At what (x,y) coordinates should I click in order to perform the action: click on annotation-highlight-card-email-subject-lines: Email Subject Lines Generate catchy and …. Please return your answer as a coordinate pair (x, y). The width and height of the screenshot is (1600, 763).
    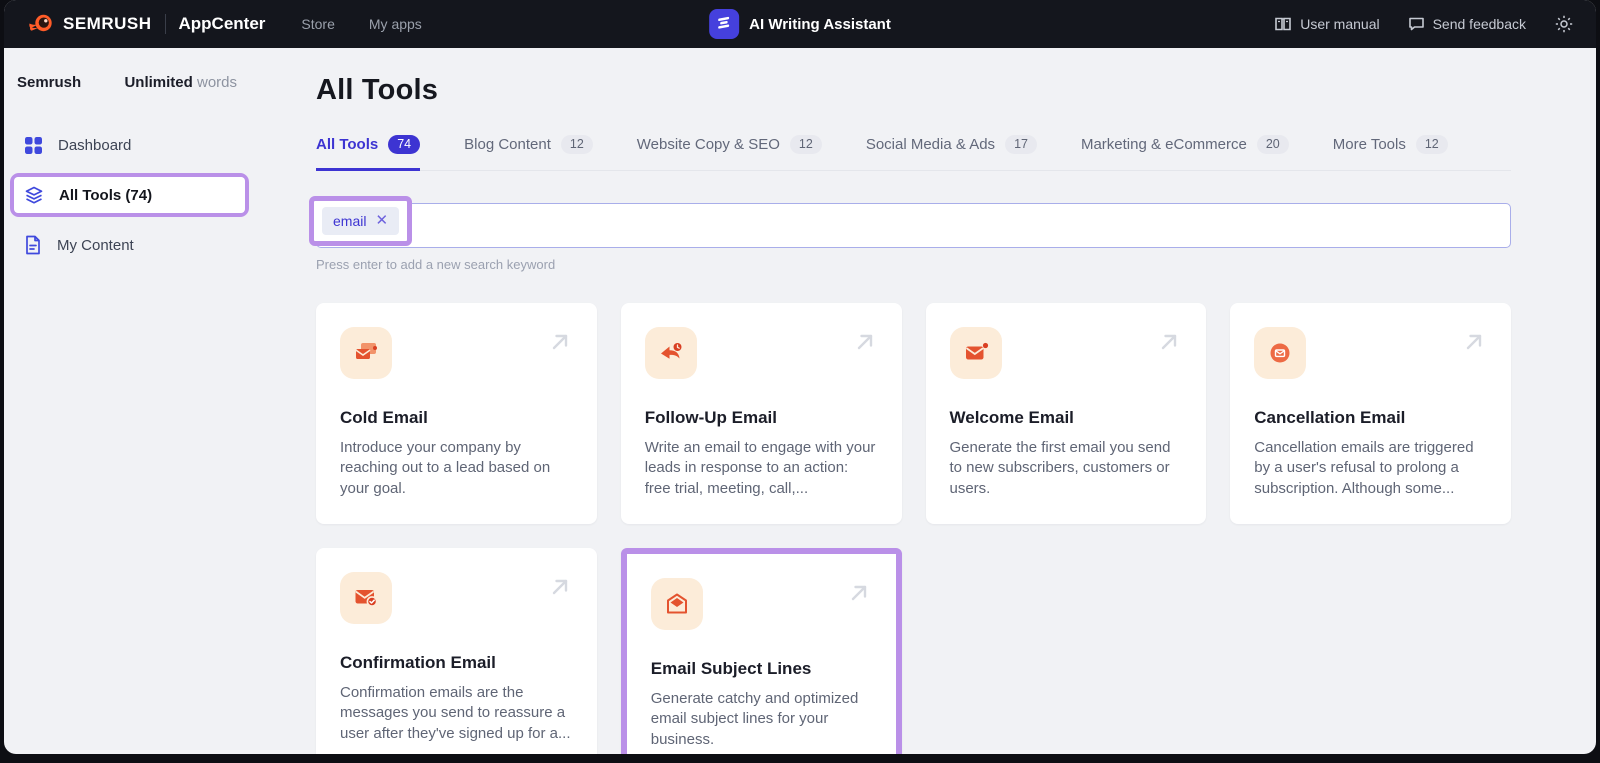
    Looking at the image, I should click on (761, 650).